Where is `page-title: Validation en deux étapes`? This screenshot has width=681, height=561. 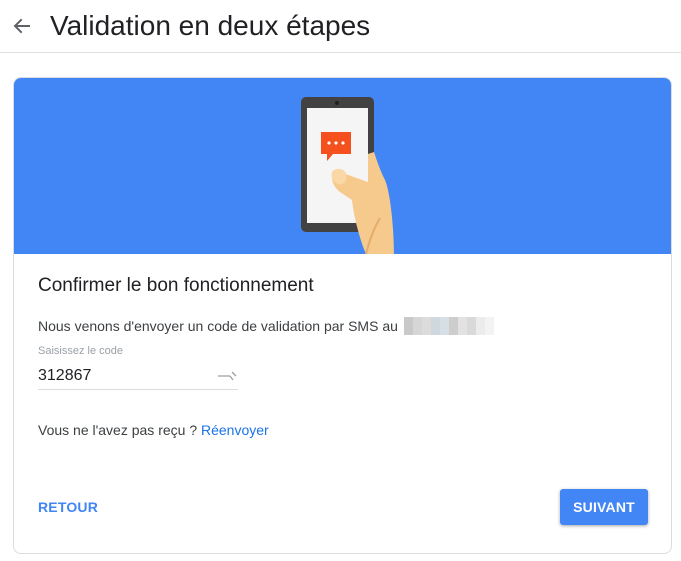
page-title: Validation en deux étapes is located at coordinates (210, 25).